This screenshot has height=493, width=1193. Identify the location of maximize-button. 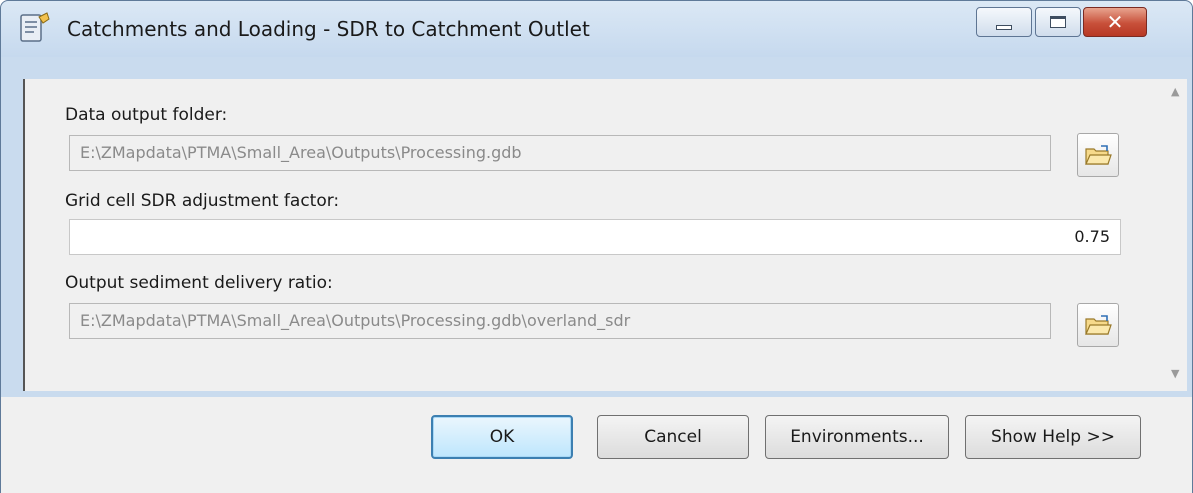
(1058, 22).